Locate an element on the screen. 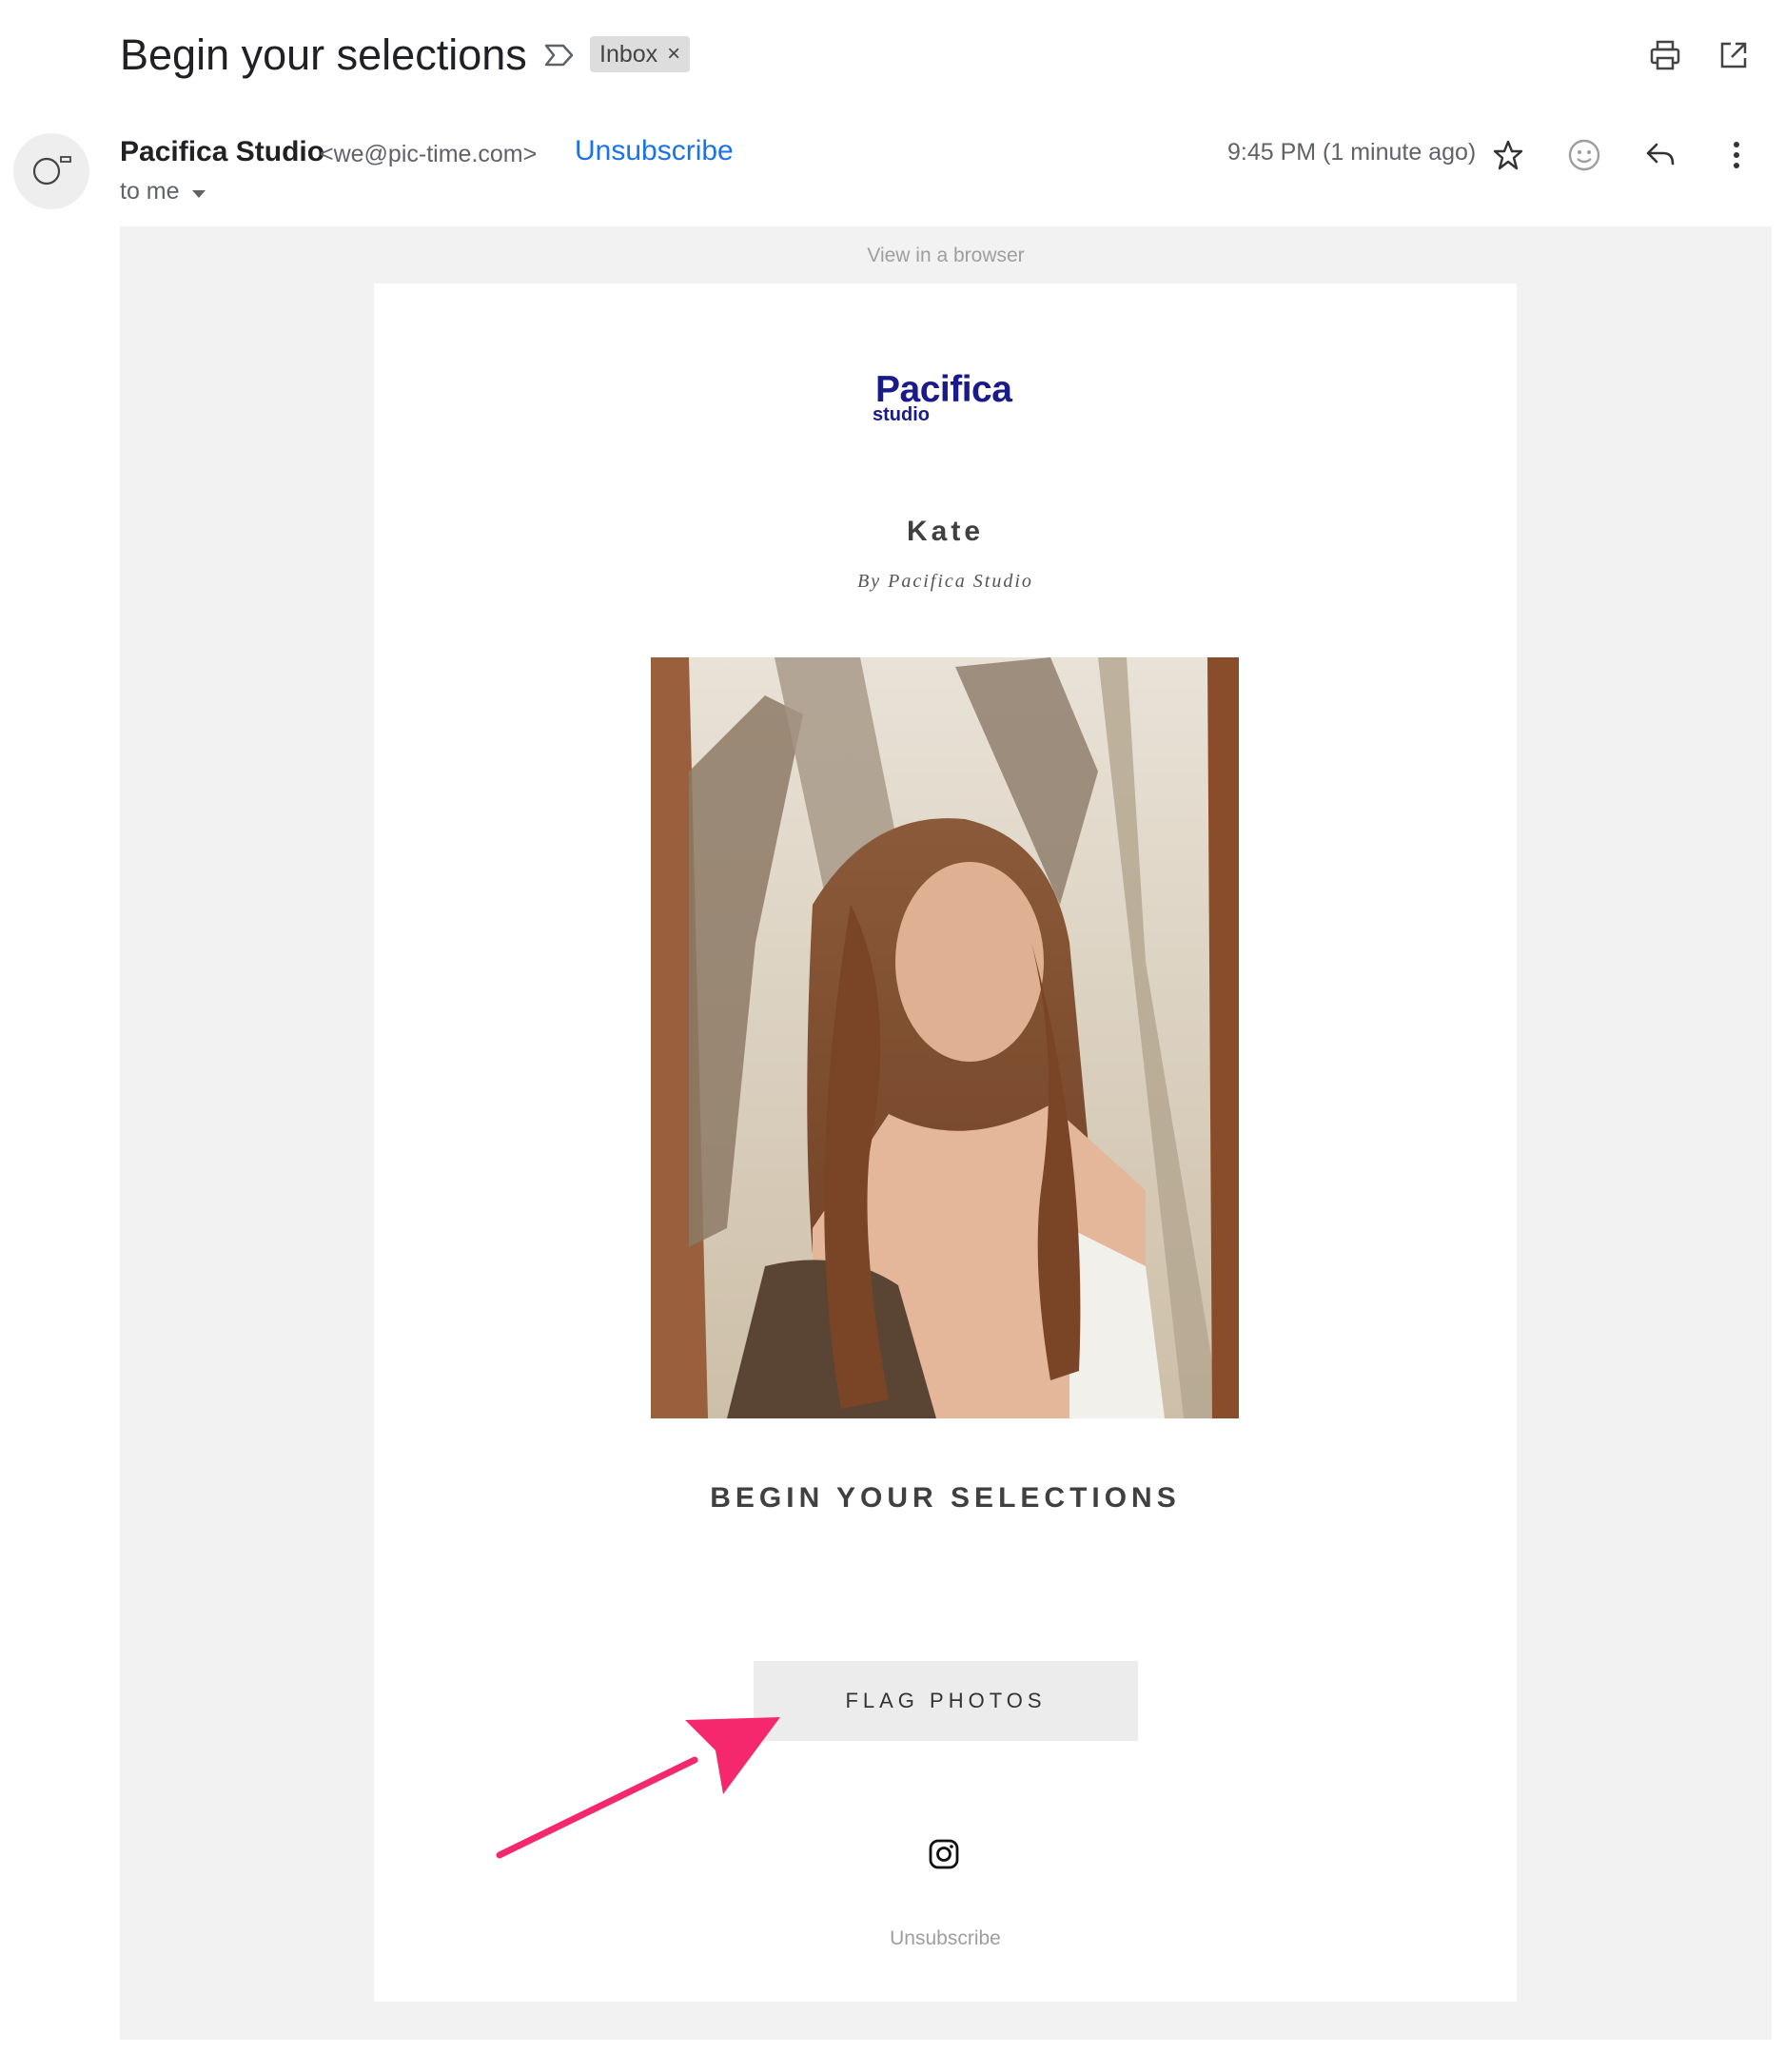 Image resolution: width=1785 pixels, height=2072 pixels. remove-label-icon: × is located at coordinates (673, 54).